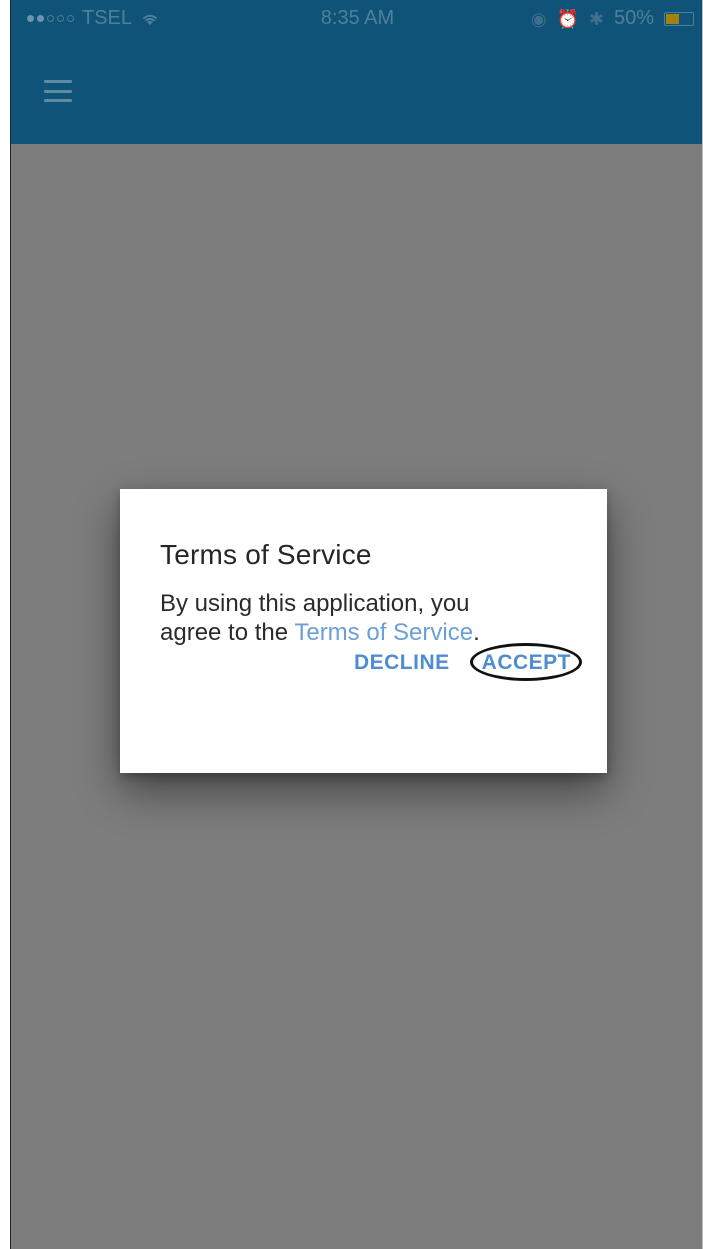 This screenshot has width=703, height=1249. Describe the element at coordinates (633, 18) in the screenshot. I see `battery-percent: 50%` at that location.